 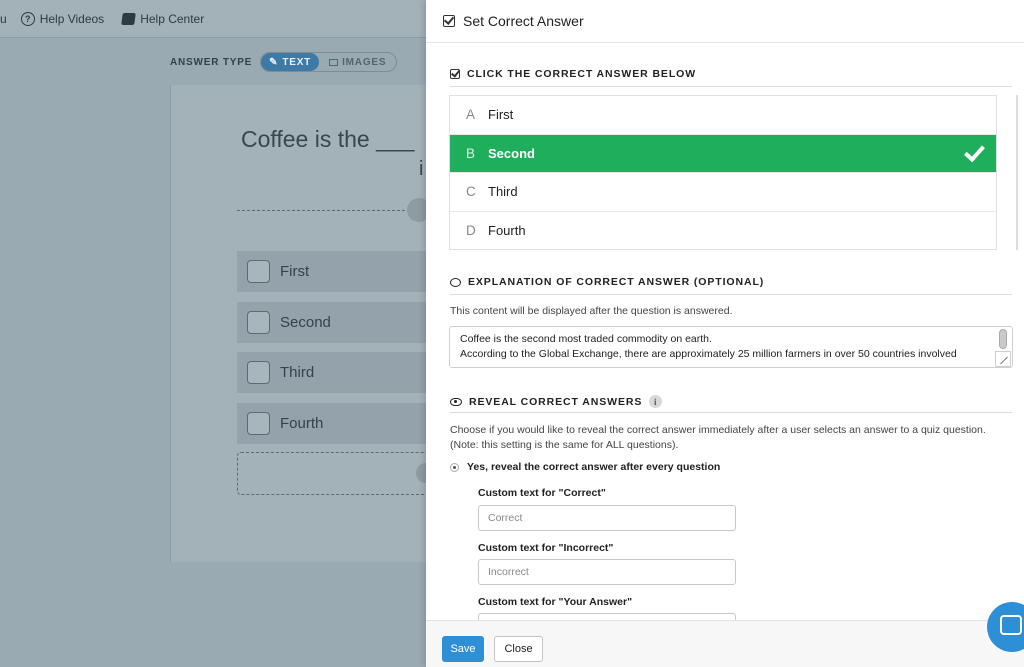 I want to click on answer-letter: C, so click(x=471, y=192).